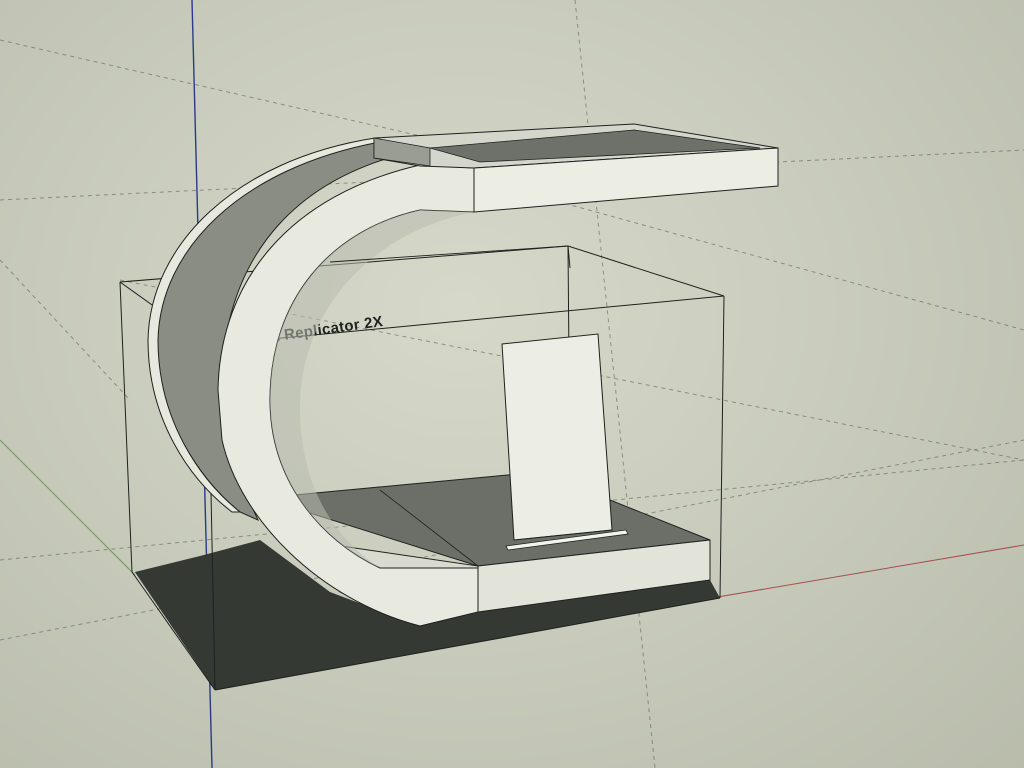  I want to click on vertical-panel, so click(565, 442).